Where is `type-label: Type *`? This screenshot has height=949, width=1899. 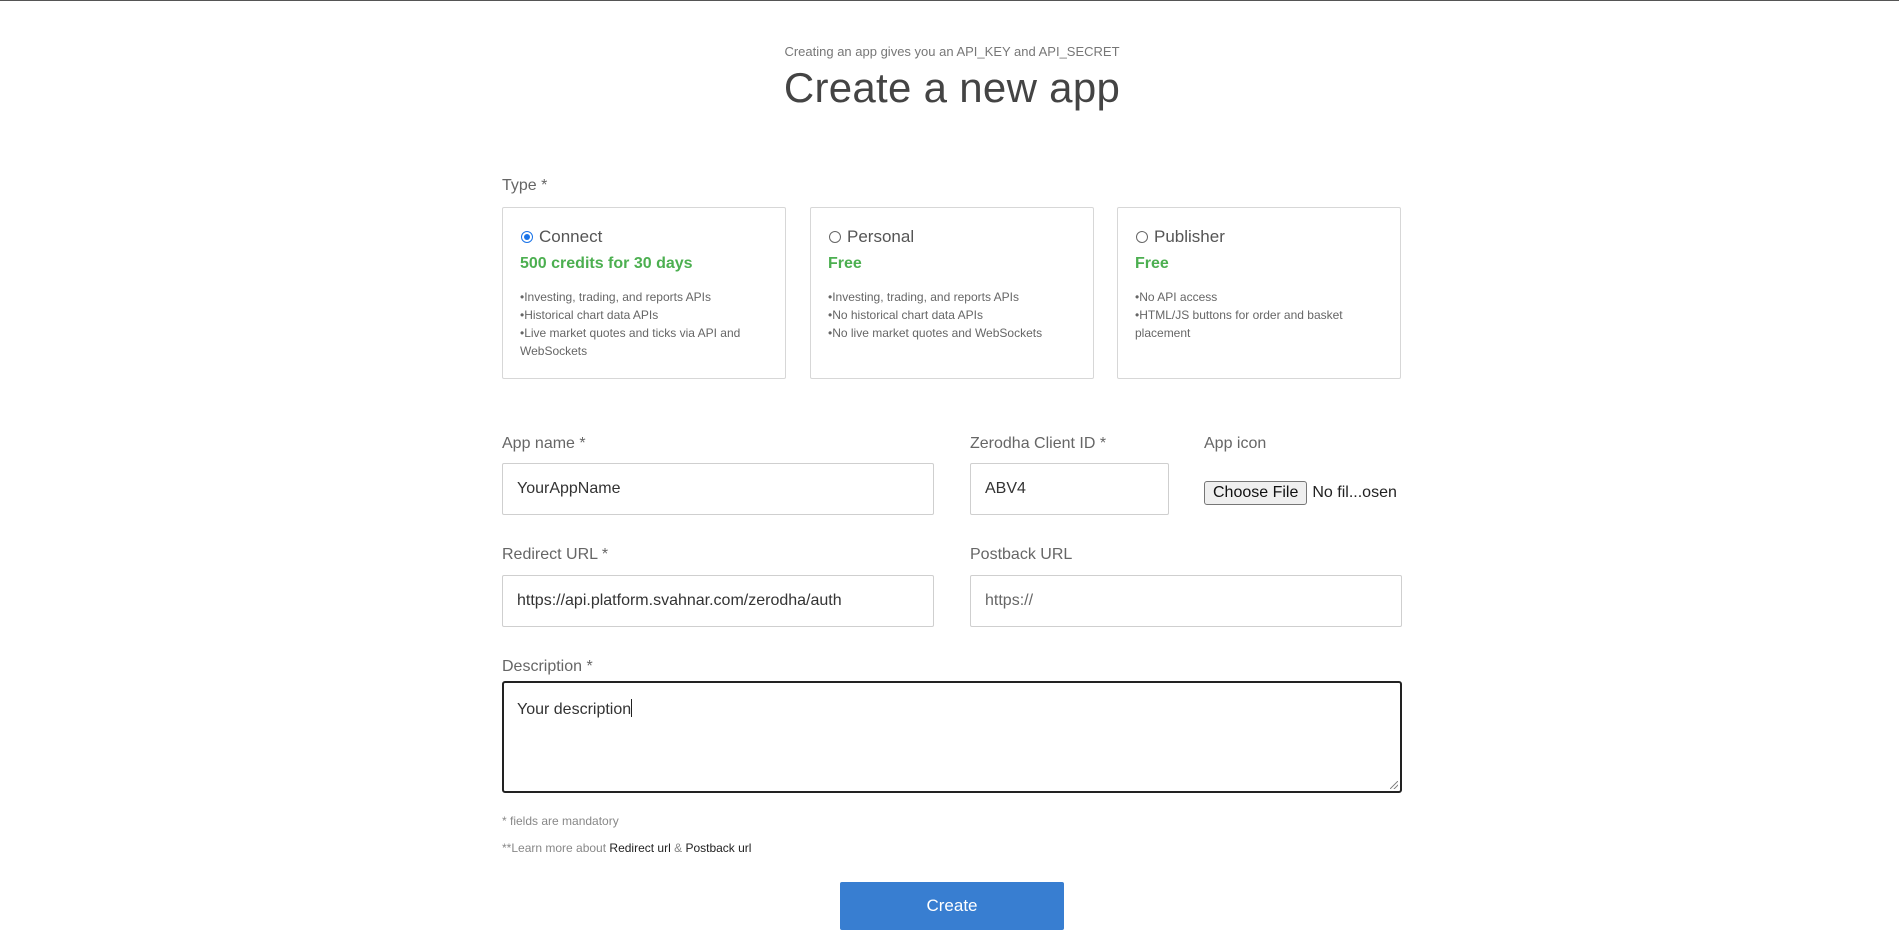
type-label: Type * is located at coordinates (525, 185).